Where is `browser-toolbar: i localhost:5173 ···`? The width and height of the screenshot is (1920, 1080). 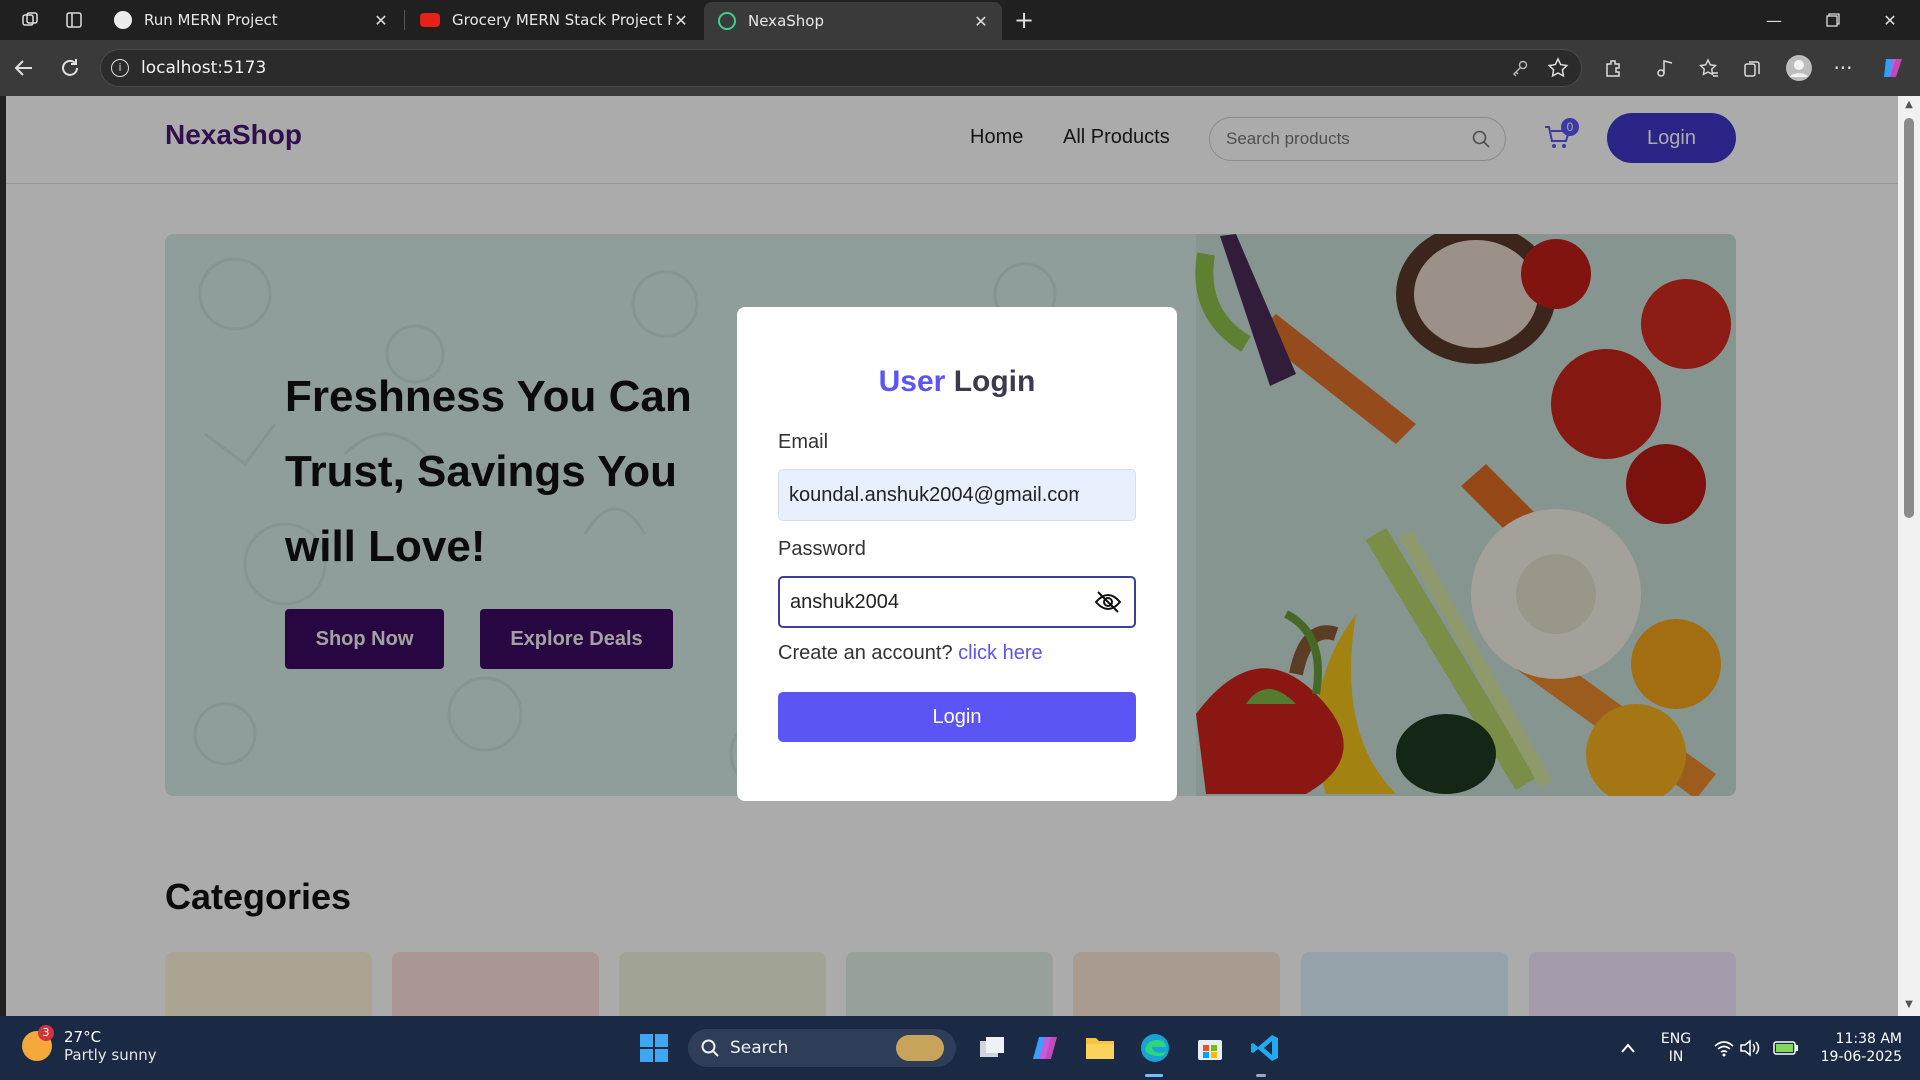 browser-toolbar: i localhost:5173 ··· is located at coordinates (960, 68).